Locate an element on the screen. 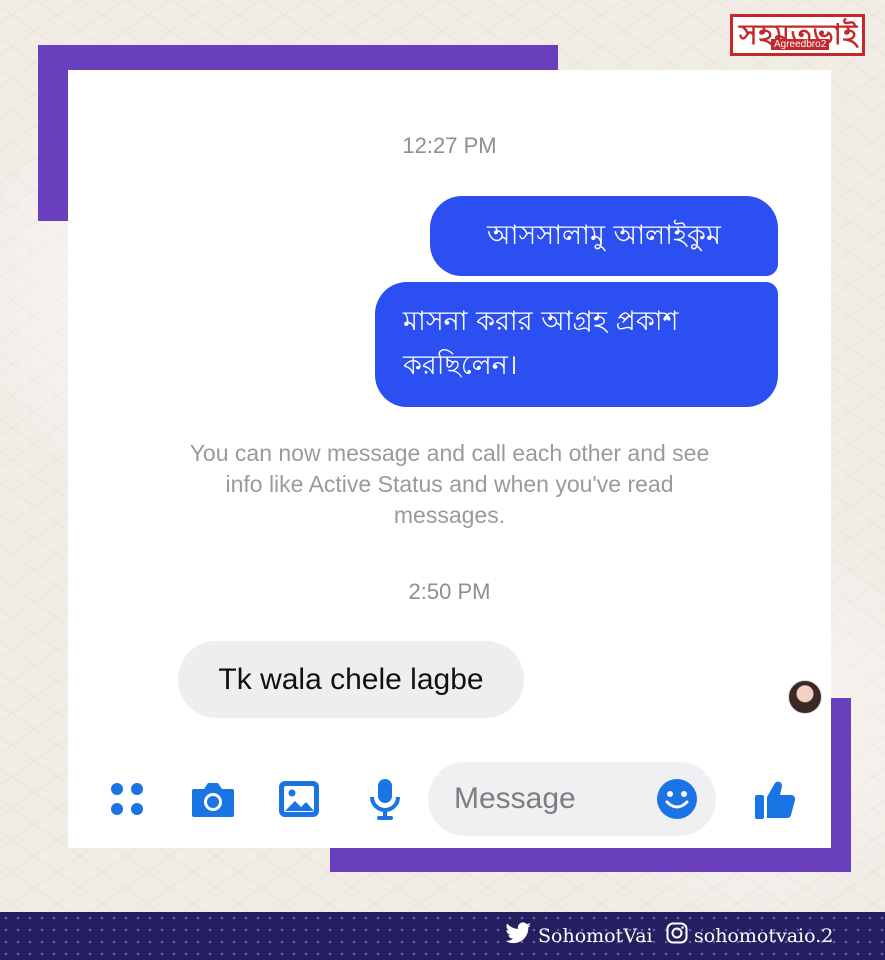  frame-top is located at coordinates (298, 57).